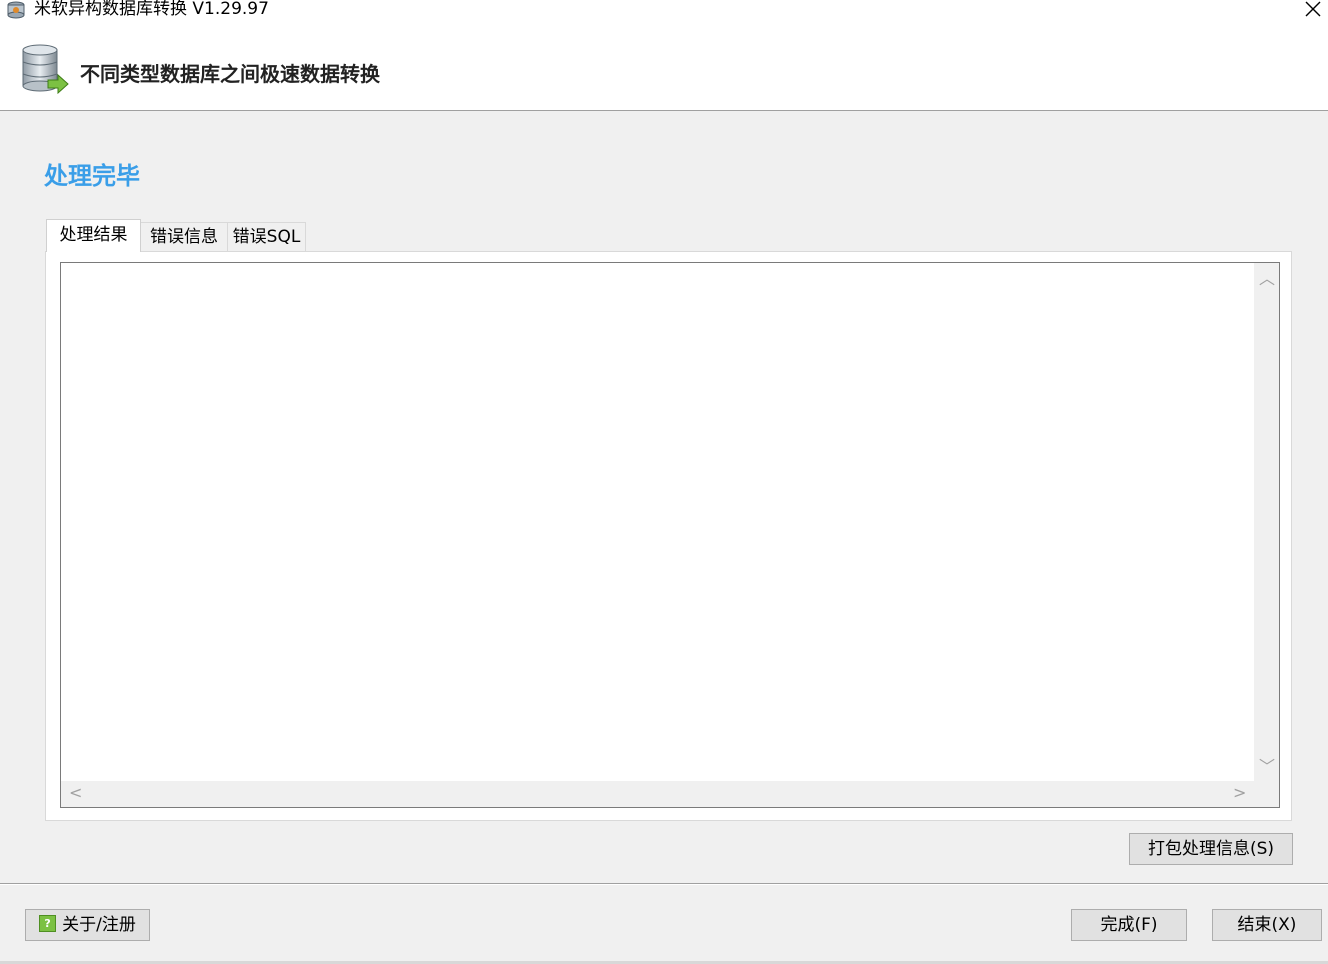  I want to click on scroll-left-icon: <, so click(75, 793).